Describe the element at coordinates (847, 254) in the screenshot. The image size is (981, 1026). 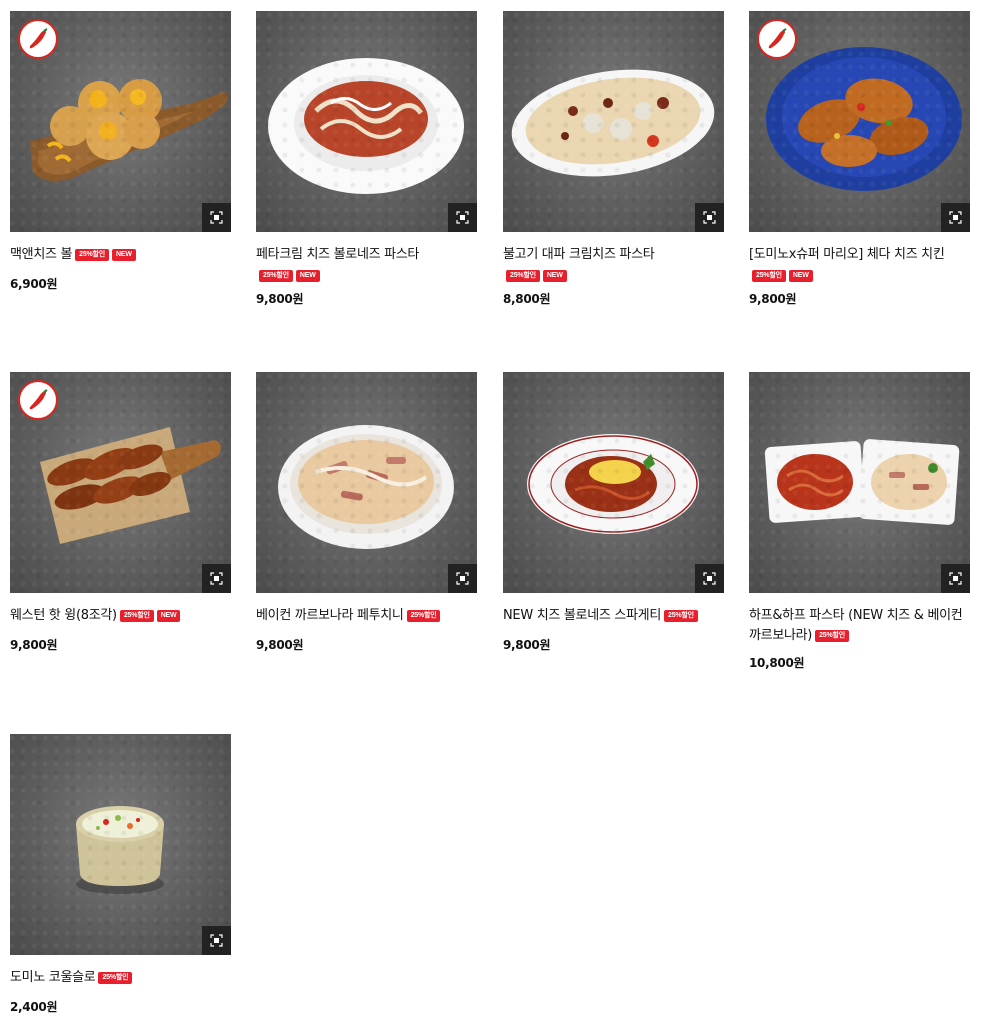
I see `product-name: [도미노x슈퍼 마리오] 체다 치즈 치킨` at that location.